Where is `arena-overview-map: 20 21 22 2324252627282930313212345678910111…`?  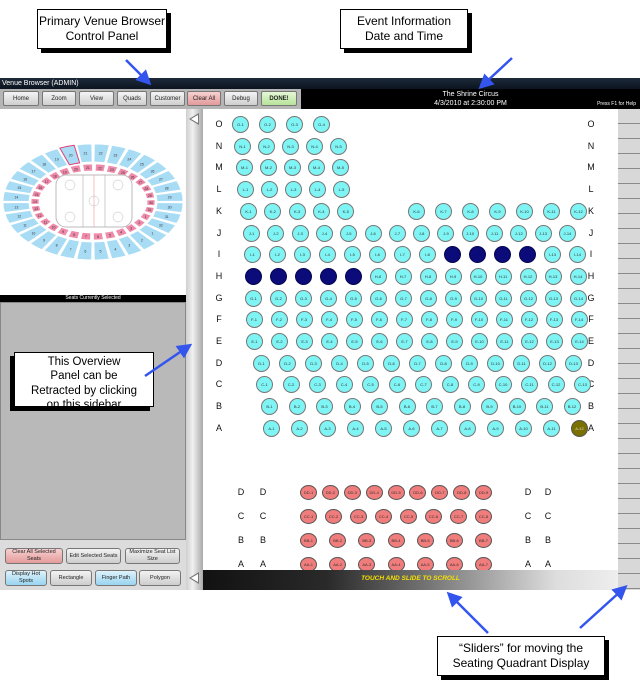
arena-overview-map: 20 21 22 2324252627282930313212345678910111… is located at coordinates (93, 202).